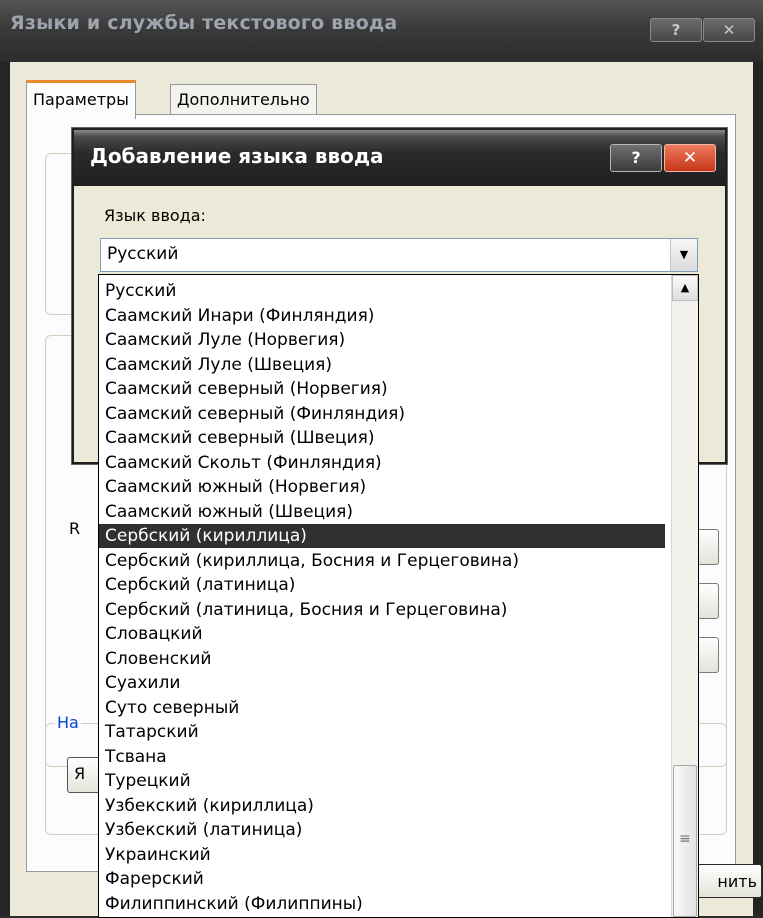  Describe the element at coordinates (636, 158) in the screenshot. I see `dialog-help-button: ?` at that location.